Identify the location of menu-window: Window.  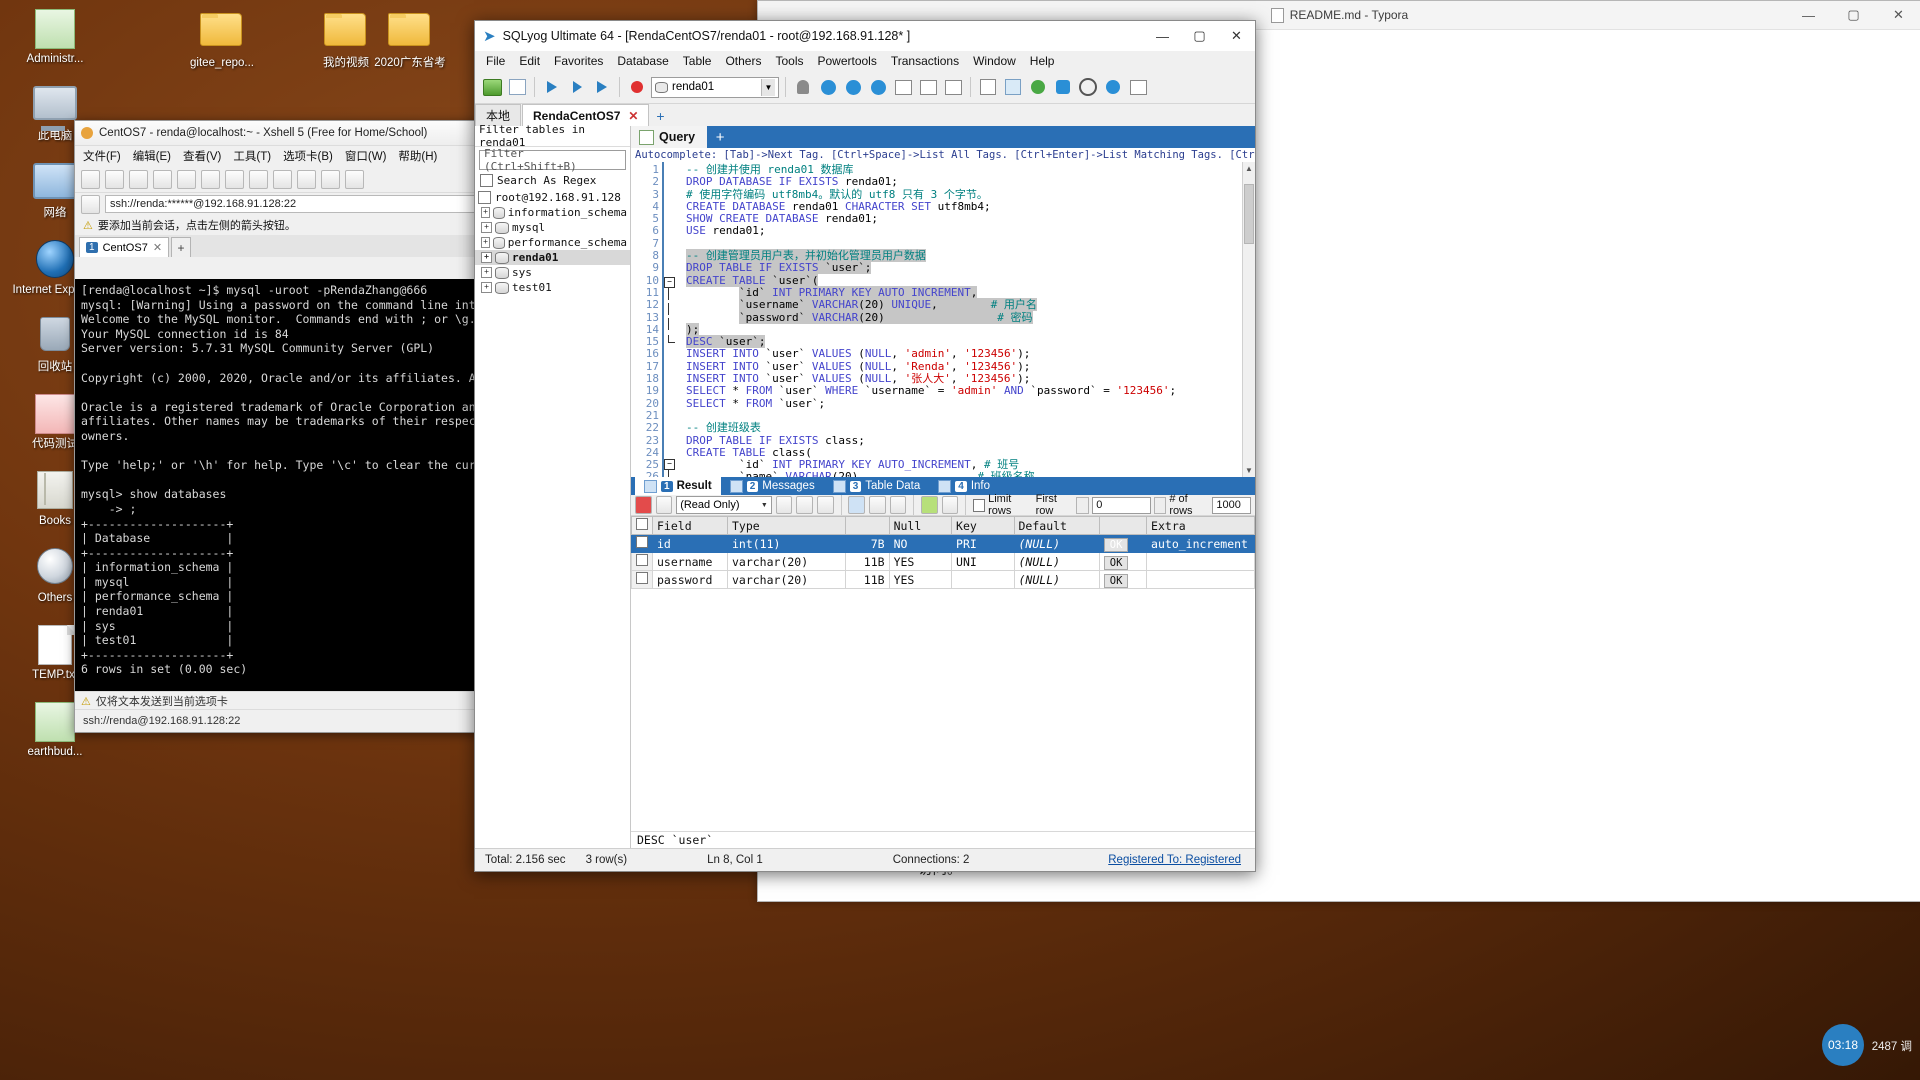
(994, 61).